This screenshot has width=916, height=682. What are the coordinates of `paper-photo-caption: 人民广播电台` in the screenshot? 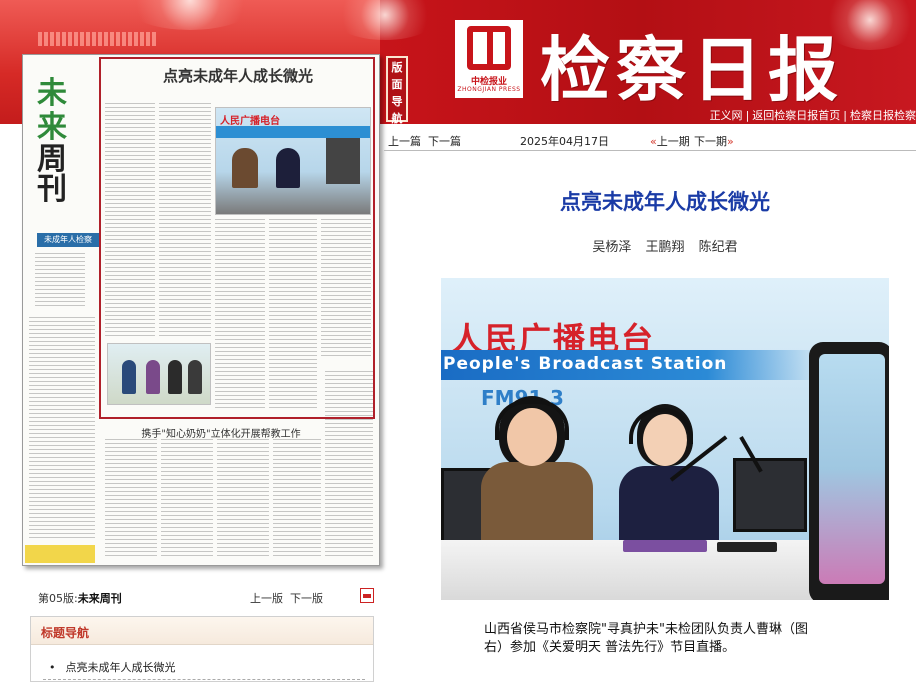 It's located at (250, 121).